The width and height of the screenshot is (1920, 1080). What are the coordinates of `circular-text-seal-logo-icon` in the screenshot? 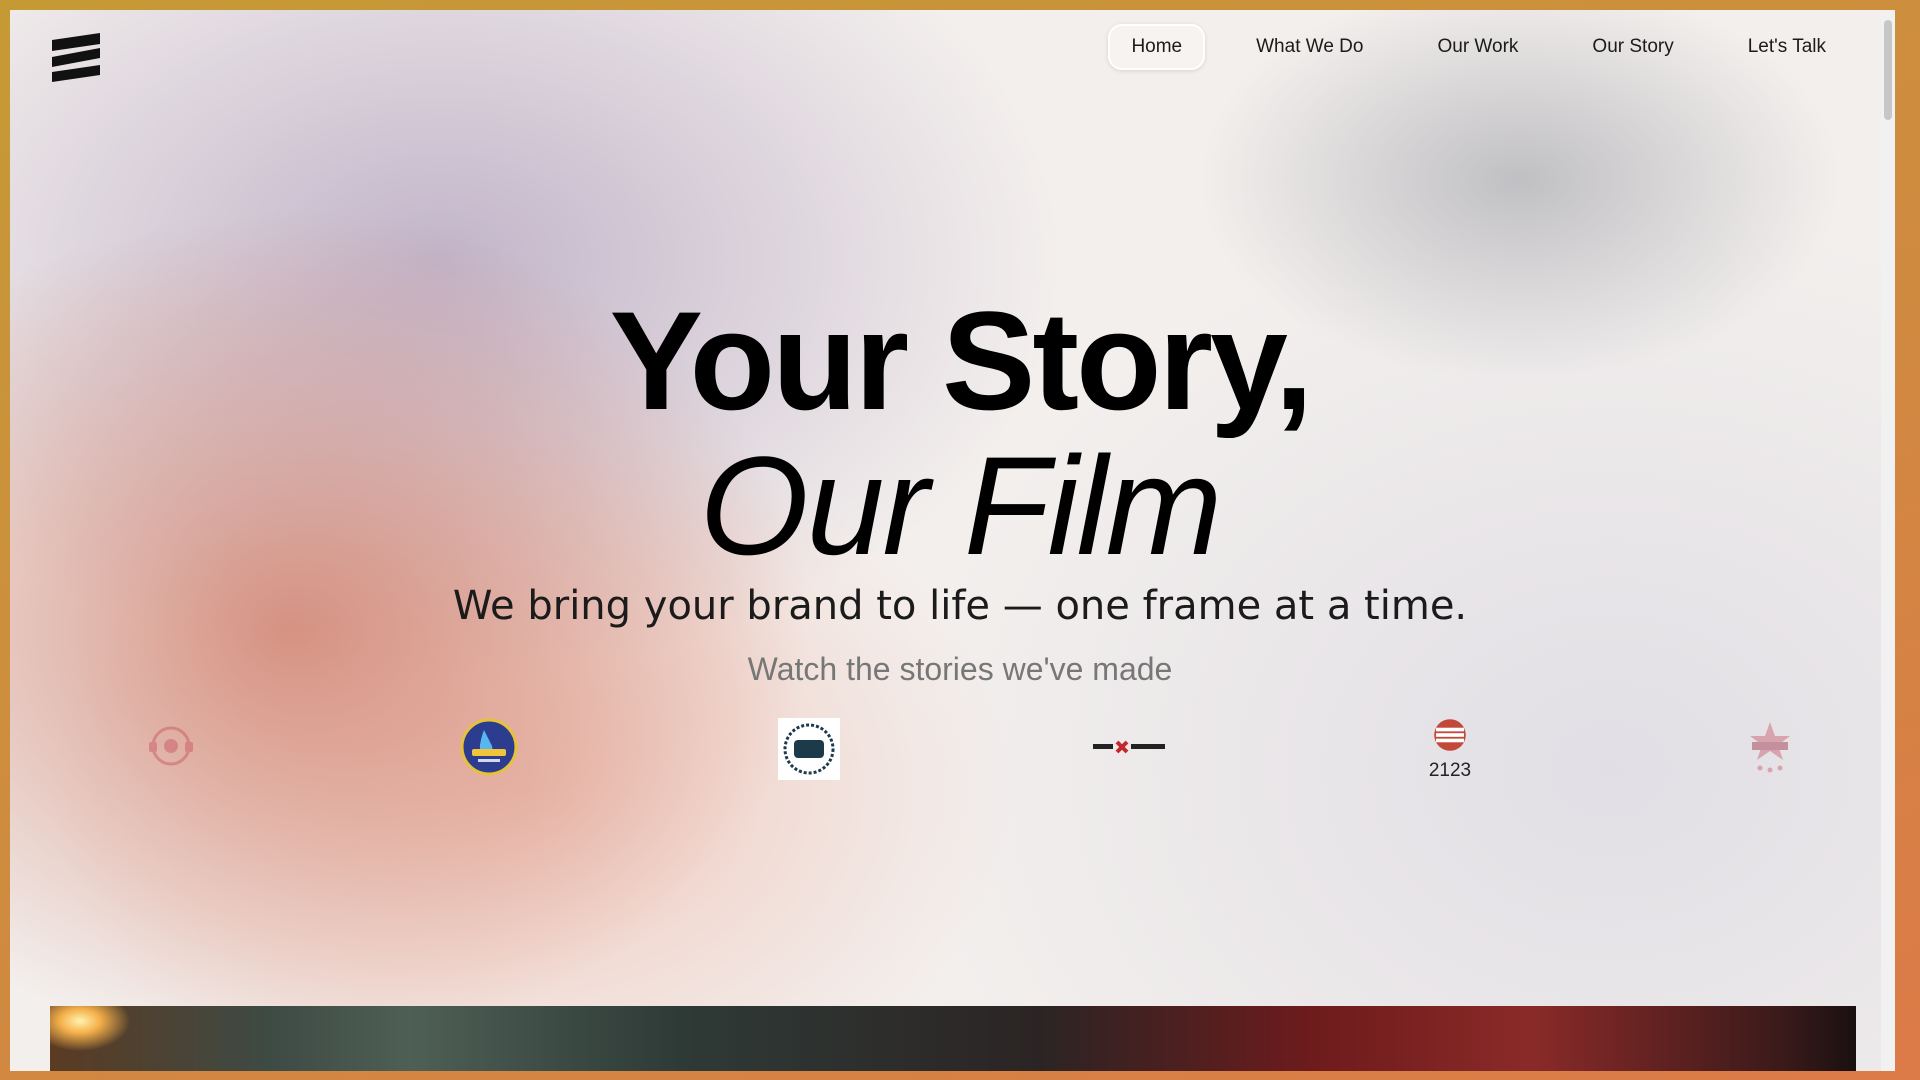 It's located at (809, 749).